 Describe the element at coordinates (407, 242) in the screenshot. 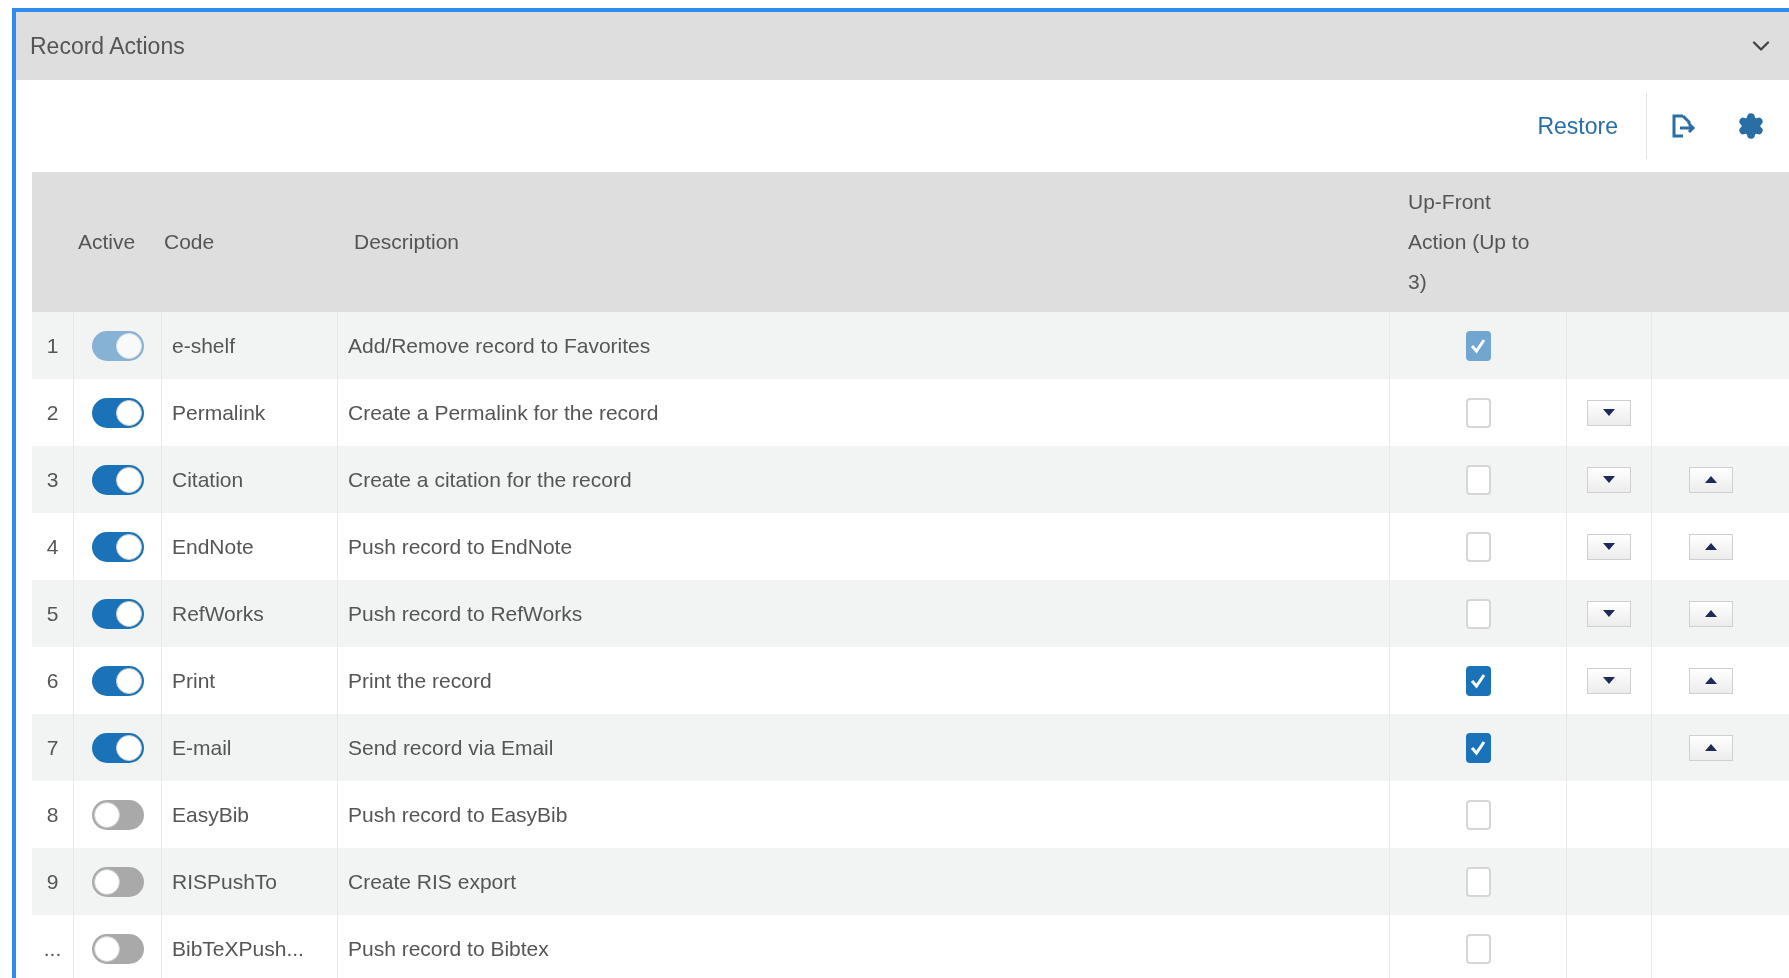

I see `column-header: Description` at that location.